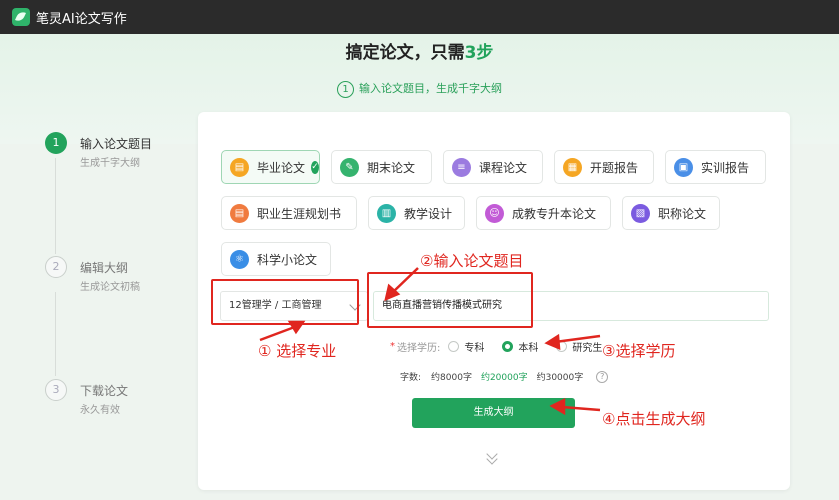 The width and height of the screenshot is (839, 500). Describe the element at coordinates (472, 261) in the screenshot. I see `annotation-enter-title: ②输入论文题目` at that location.